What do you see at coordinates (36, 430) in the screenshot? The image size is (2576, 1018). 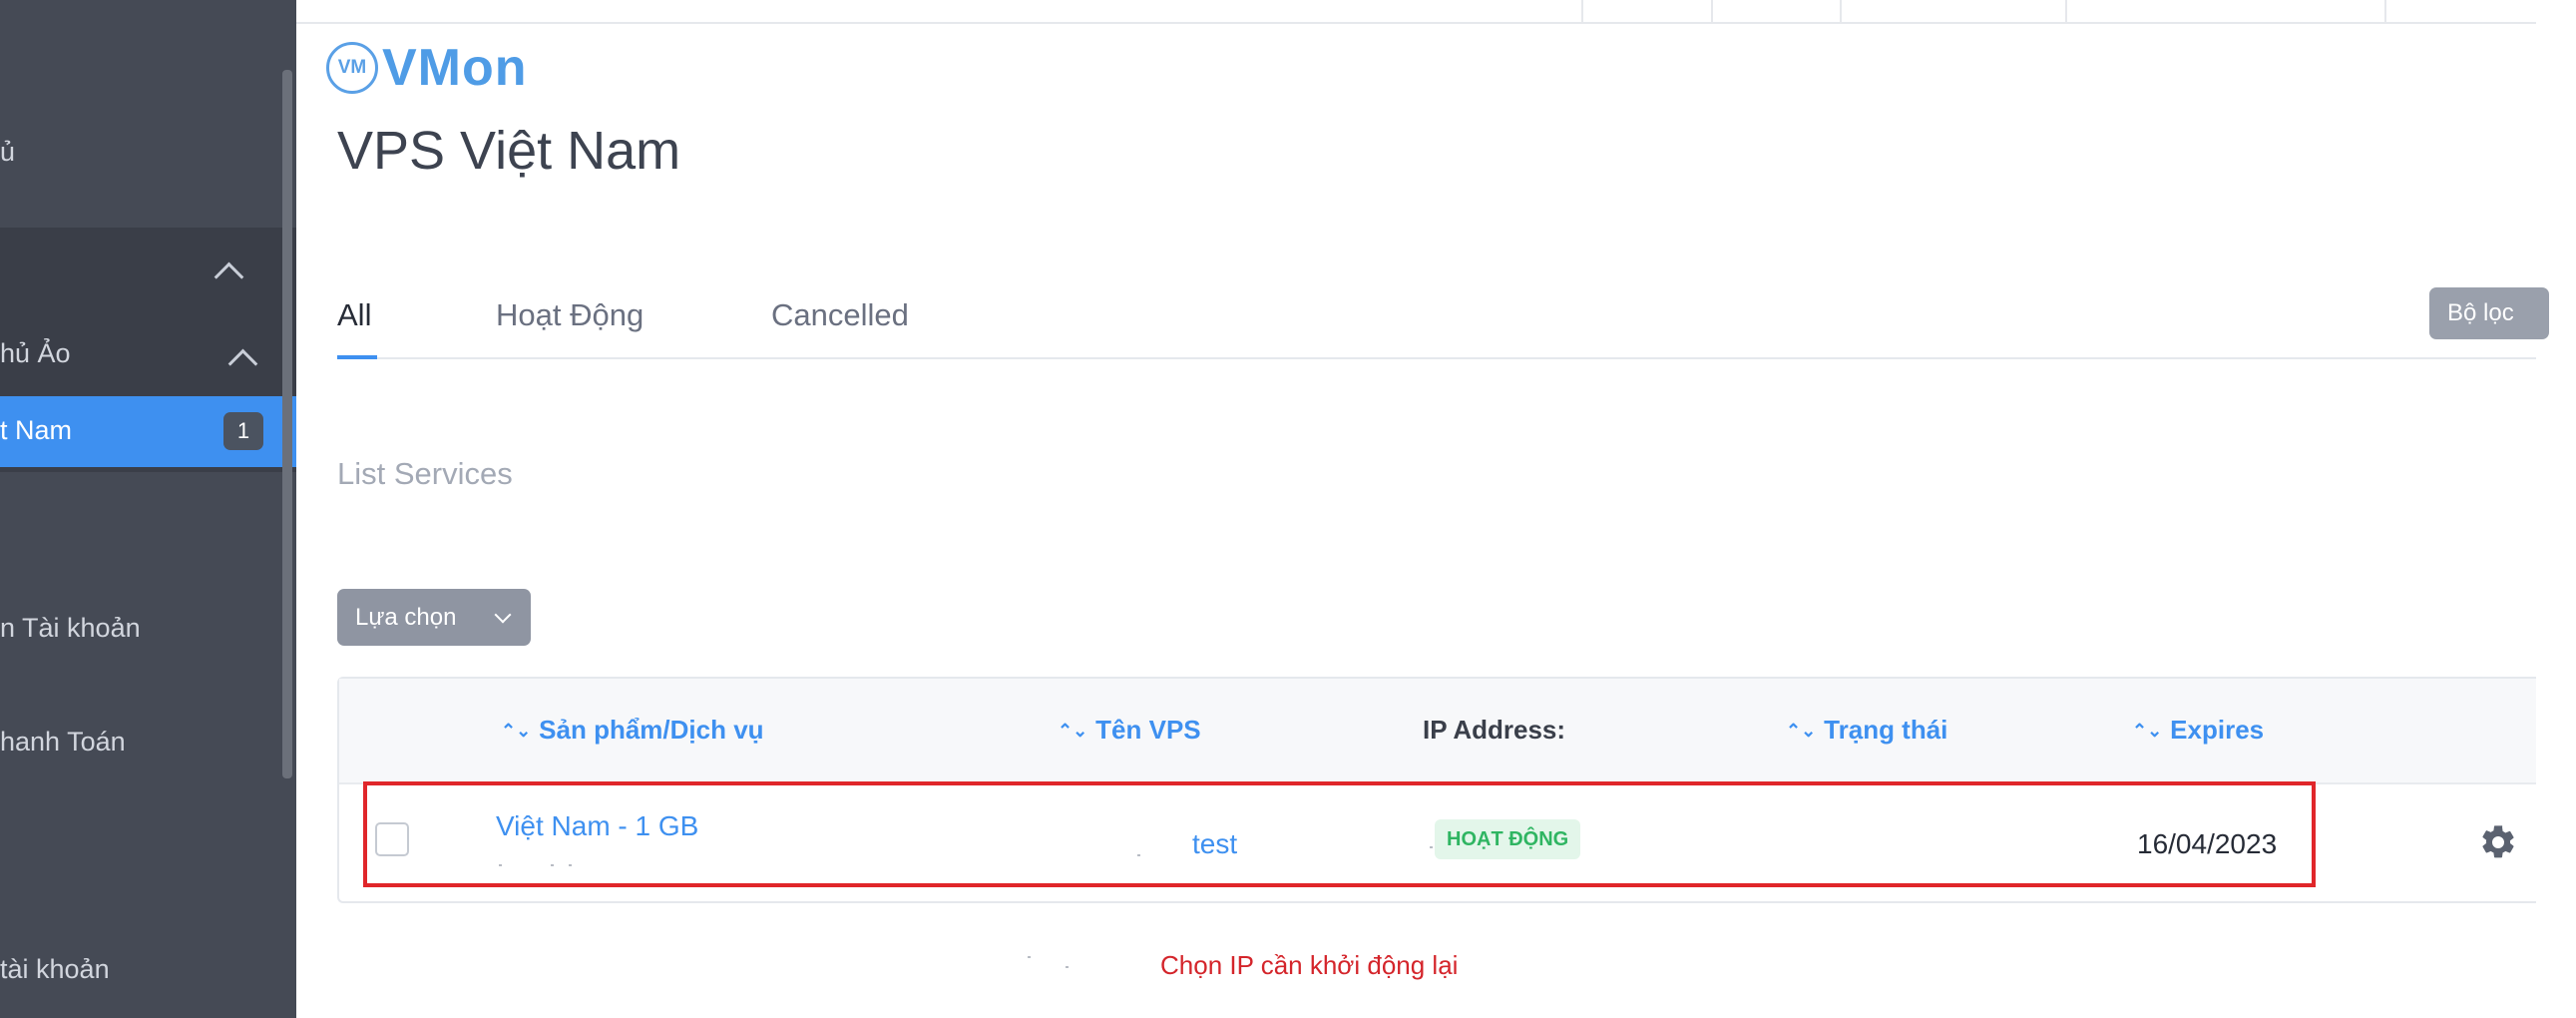 I see `sidebar-item-label: t Nam` at bounding box center [36, 430].